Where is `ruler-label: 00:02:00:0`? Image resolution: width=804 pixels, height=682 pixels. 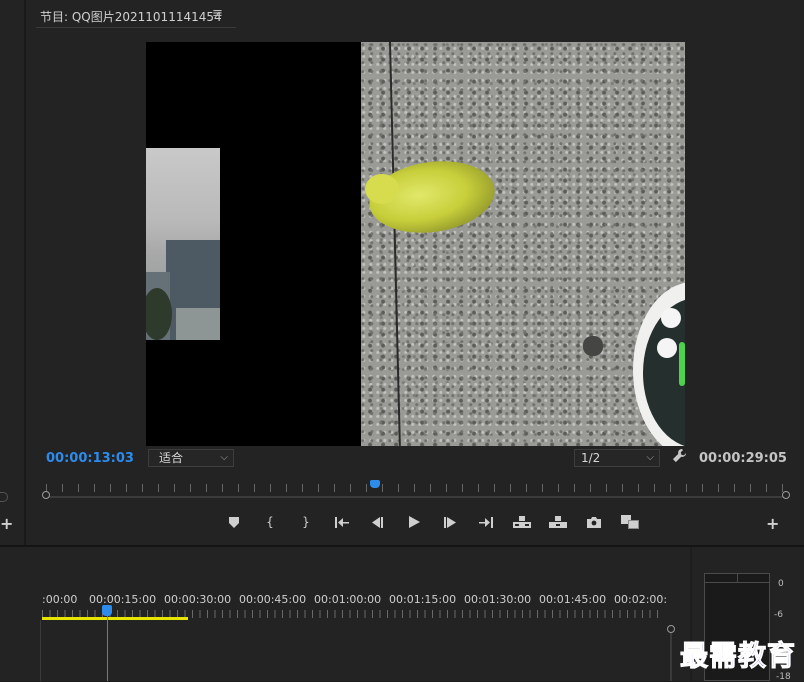 ruler-label: 00:02:00:0 is located at coordinates (640, 599).